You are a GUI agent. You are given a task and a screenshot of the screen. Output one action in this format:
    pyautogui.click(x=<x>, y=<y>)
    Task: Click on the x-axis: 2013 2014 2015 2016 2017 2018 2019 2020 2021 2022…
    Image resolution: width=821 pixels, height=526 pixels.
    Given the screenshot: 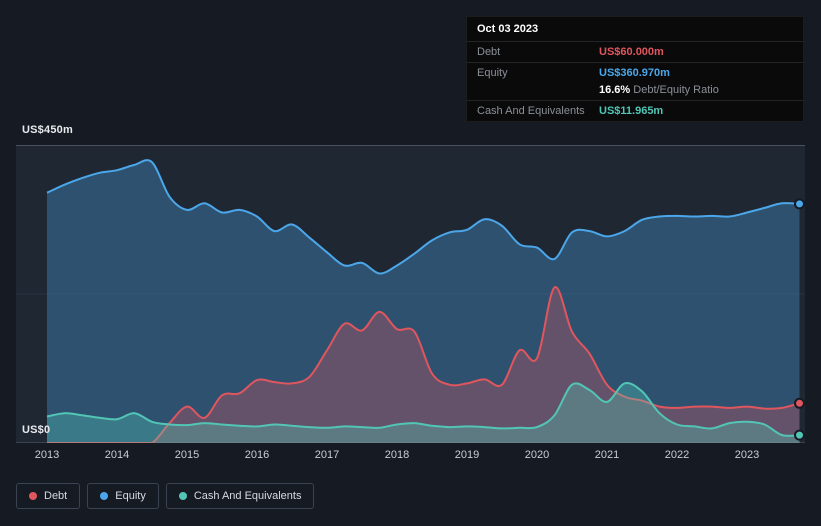 What is the action you would take?
    pyautogui.click(x=410, y=457)
    